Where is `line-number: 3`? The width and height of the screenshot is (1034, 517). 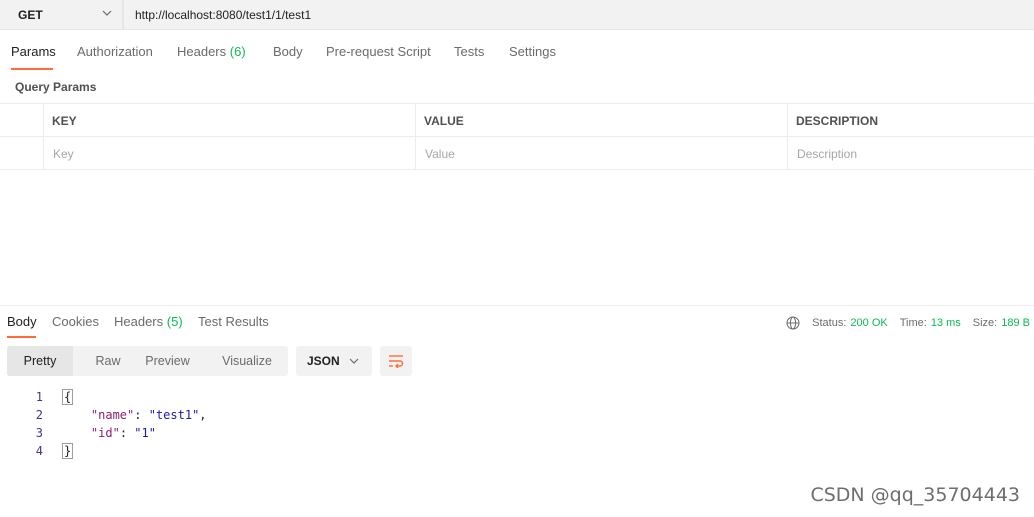 line-number: 3 is located at coordinates (39, 433).